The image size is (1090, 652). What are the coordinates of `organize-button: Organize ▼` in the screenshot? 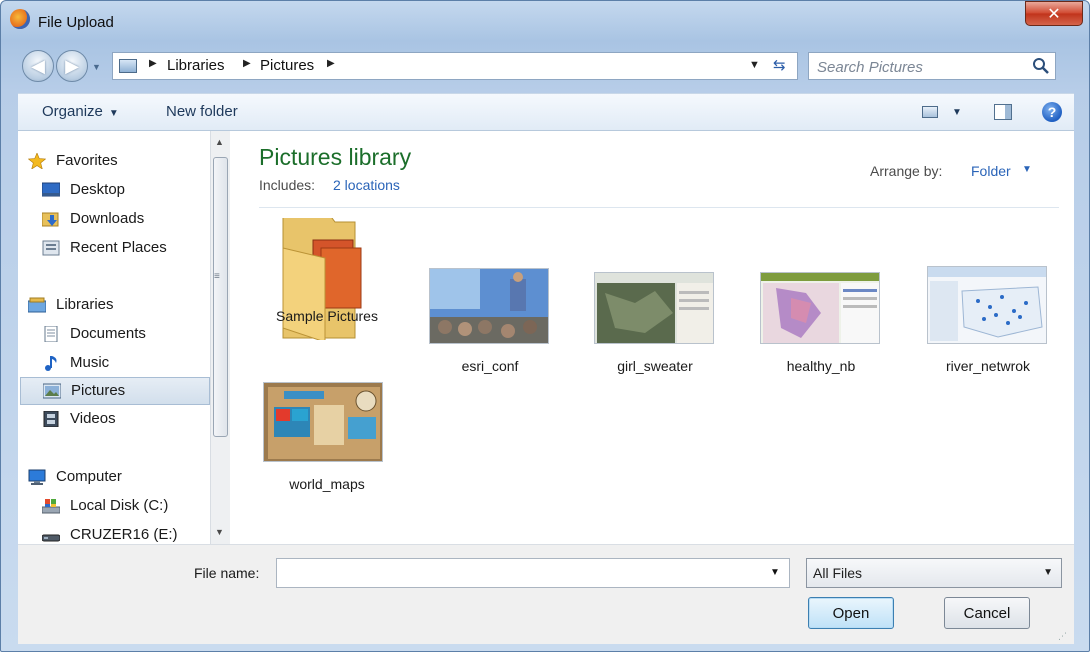 It's located at (80, 111).